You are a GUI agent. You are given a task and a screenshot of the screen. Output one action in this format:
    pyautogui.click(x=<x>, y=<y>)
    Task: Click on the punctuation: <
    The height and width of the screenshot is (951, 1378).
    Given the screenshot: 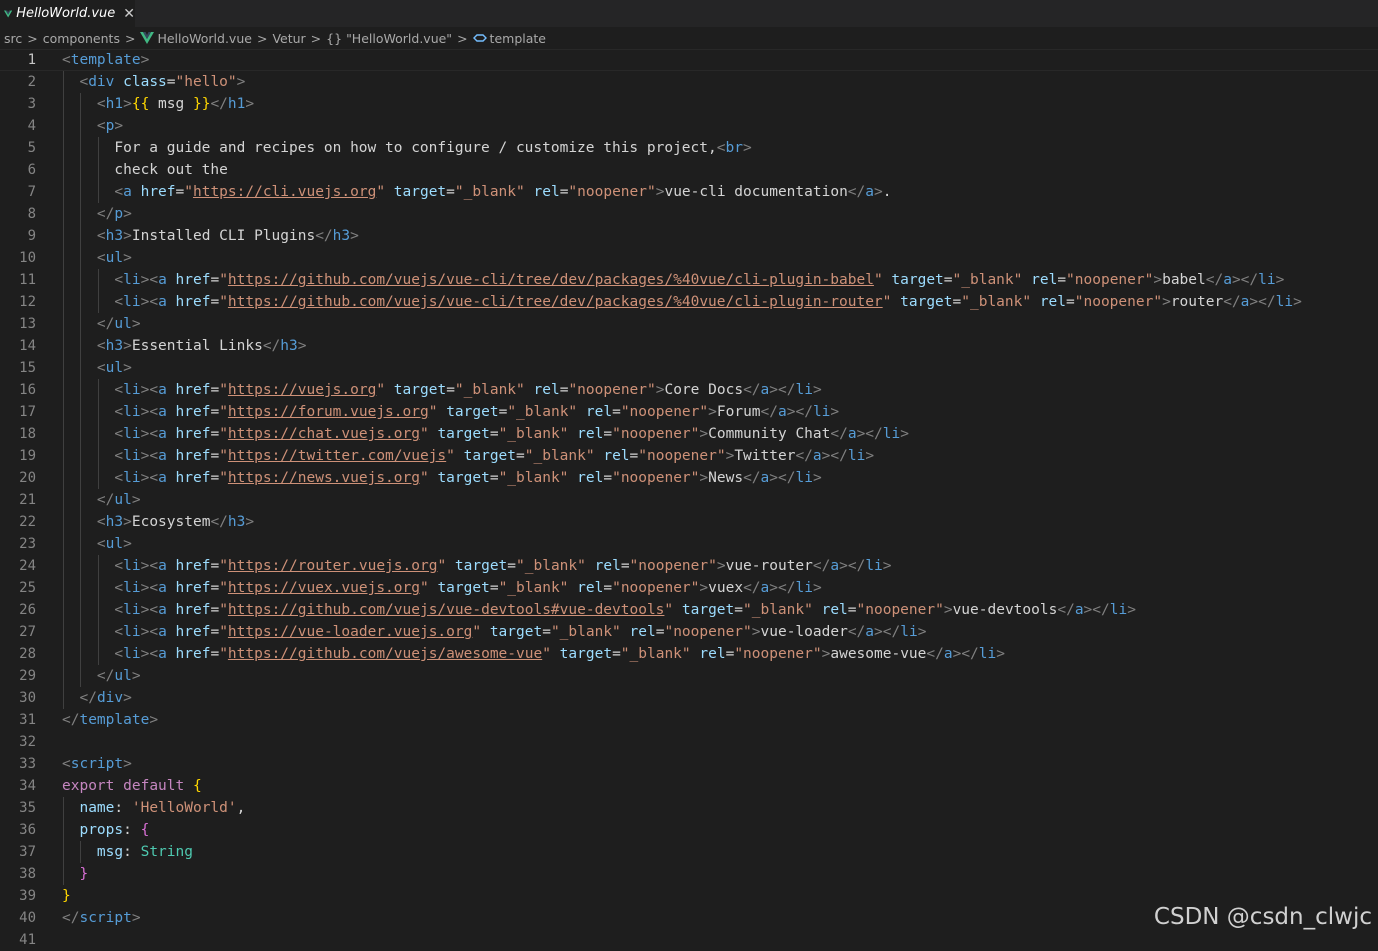 What is the action you would take?
    pyautogui.click(x=101, y=258)
    